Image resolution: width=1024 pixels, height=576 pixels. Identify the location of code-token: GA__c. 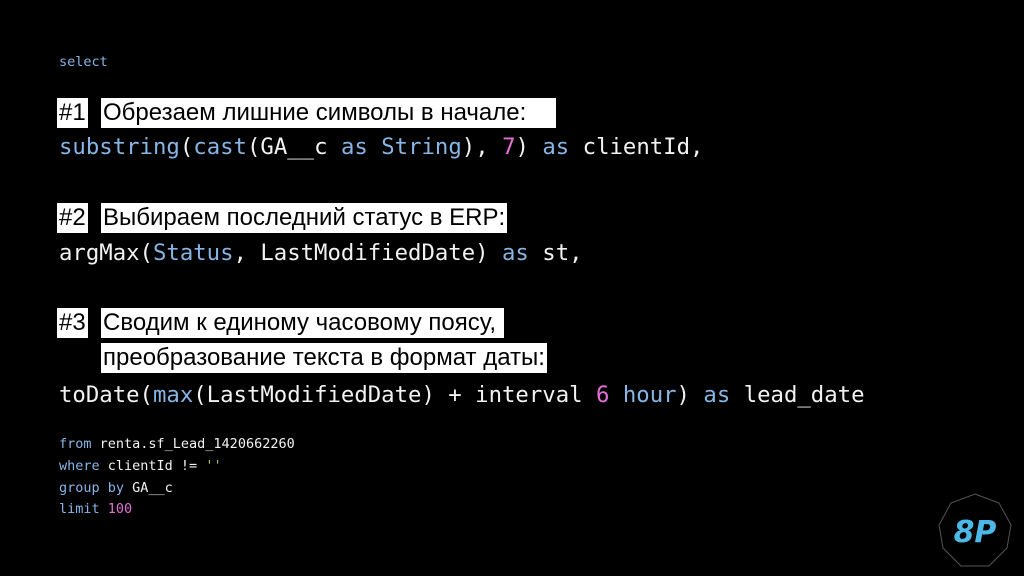
(148, 488).